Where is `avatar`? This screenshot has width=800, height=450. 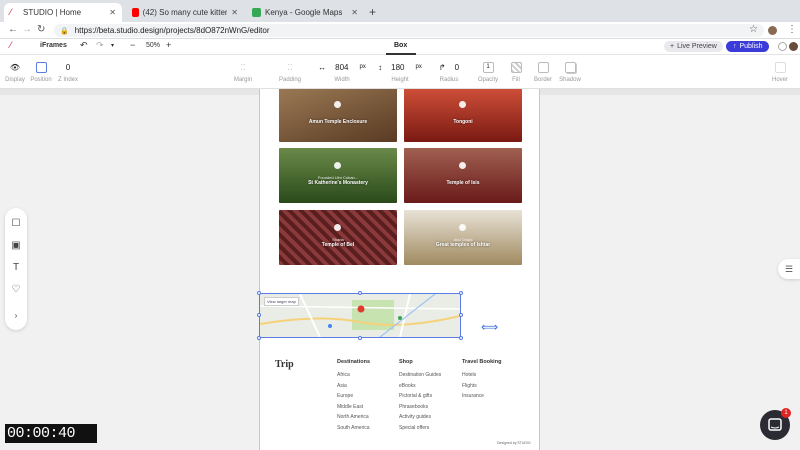 avatar is located at coordinates (772, 30).